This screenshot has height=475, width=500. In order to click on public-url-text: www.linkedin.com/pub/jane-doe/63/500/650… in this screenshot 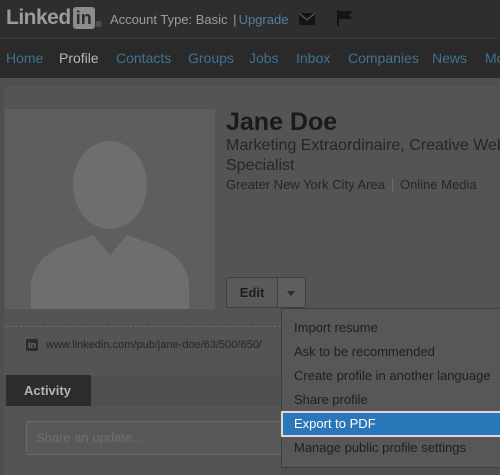, I will do `click(154, 345)`.